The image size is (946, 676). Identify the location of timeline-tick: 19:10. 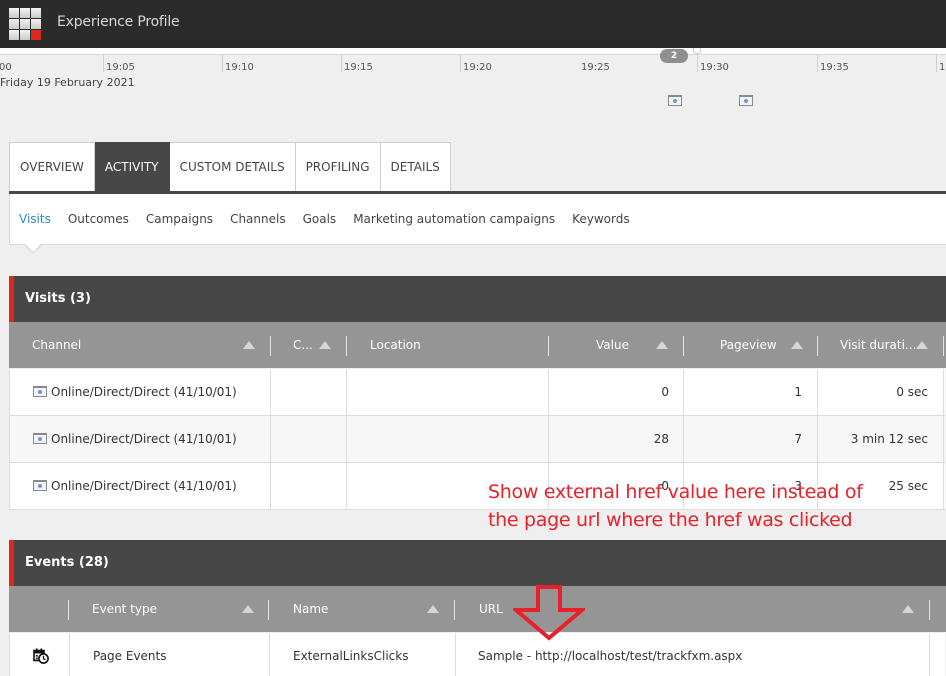
(238, 64).